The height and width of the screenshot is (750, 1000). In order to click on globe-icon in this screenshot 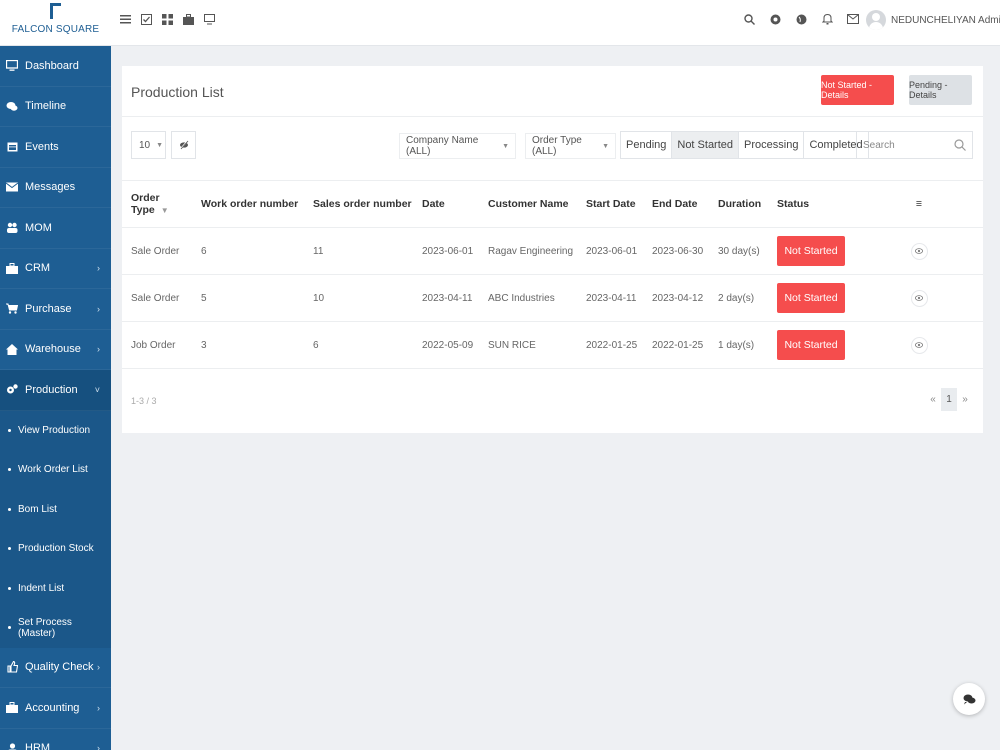, I will do `click(801, 19)`.